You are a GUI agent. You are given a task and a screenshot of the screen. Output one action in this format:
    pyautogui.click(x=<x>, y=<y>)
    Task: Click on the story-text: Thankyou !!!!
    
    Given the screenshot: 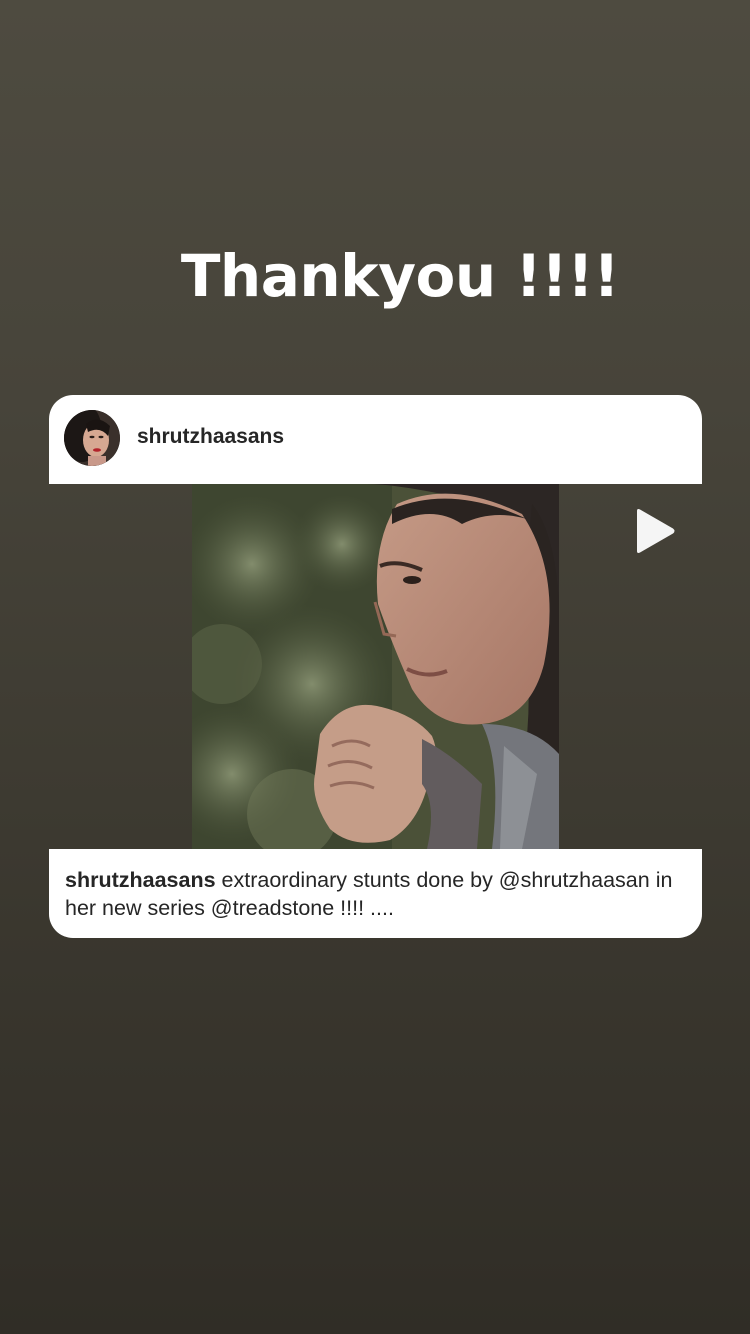 What is the action you would take?
    pyautogui.click(x=400, y=276)
    